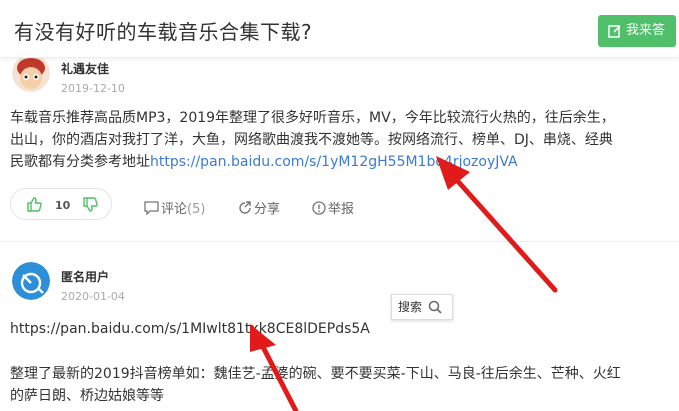 Image resolution: width=679 pixels, height=411 pixels. Describe the element at coordinates (319, 208) in the screenshot. I see `report-icon` at that location.